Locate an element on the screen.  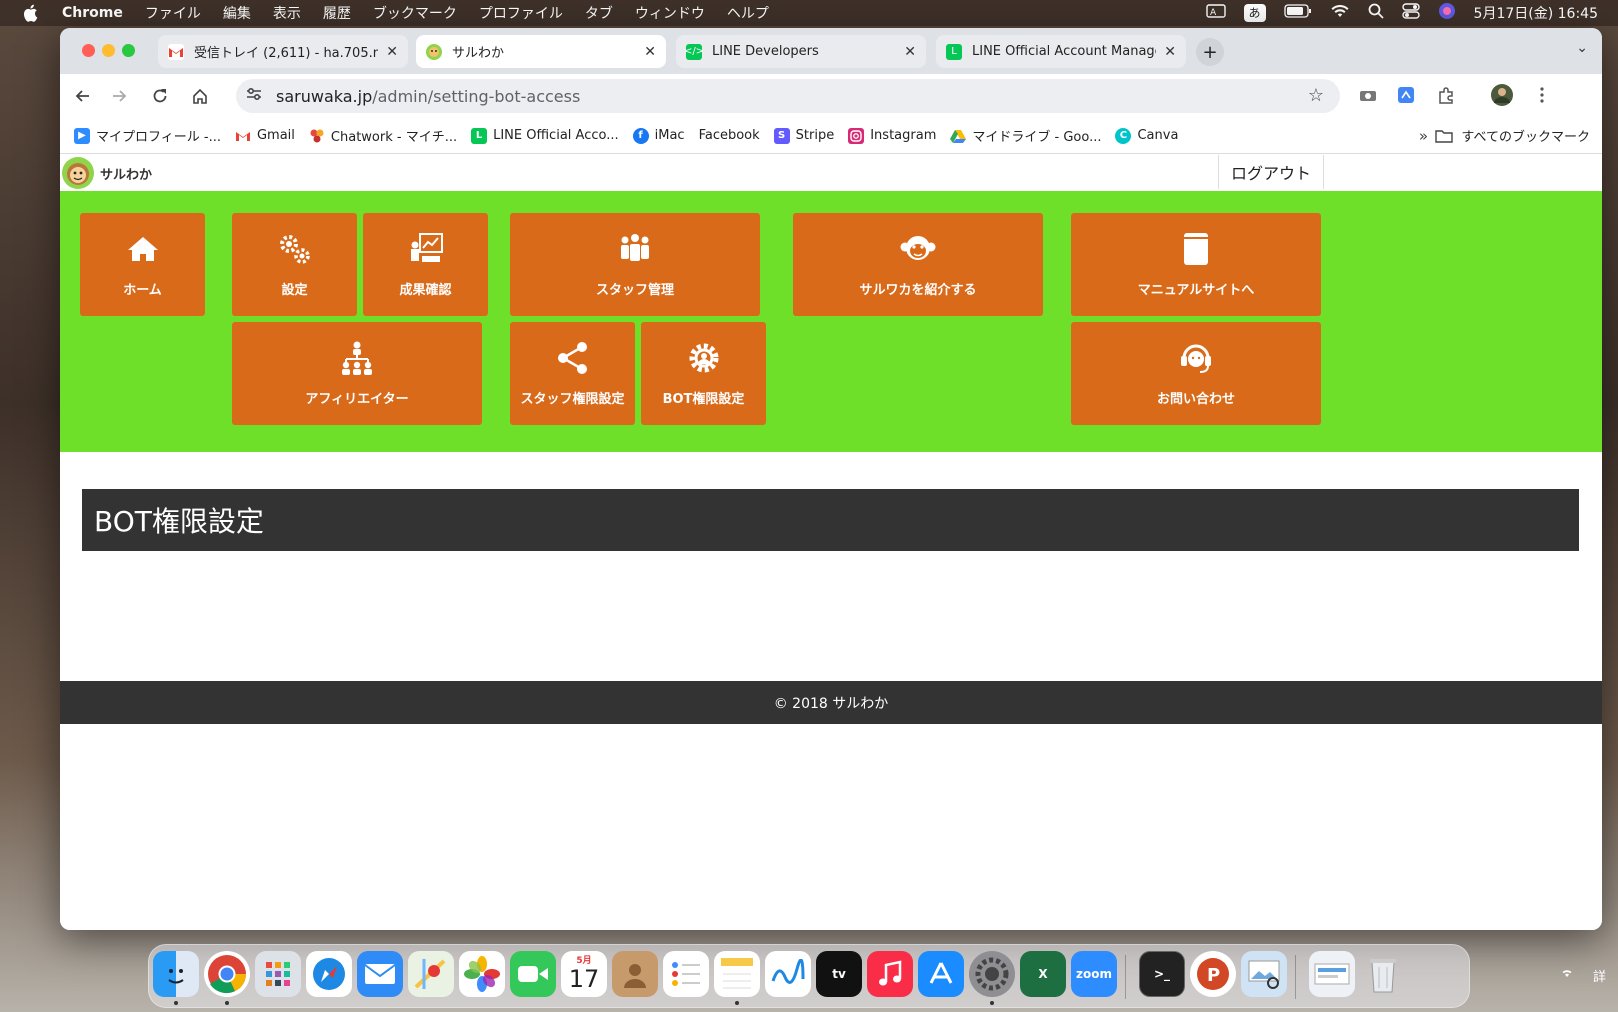
app-store-icon is located at coordinates (941, 974).